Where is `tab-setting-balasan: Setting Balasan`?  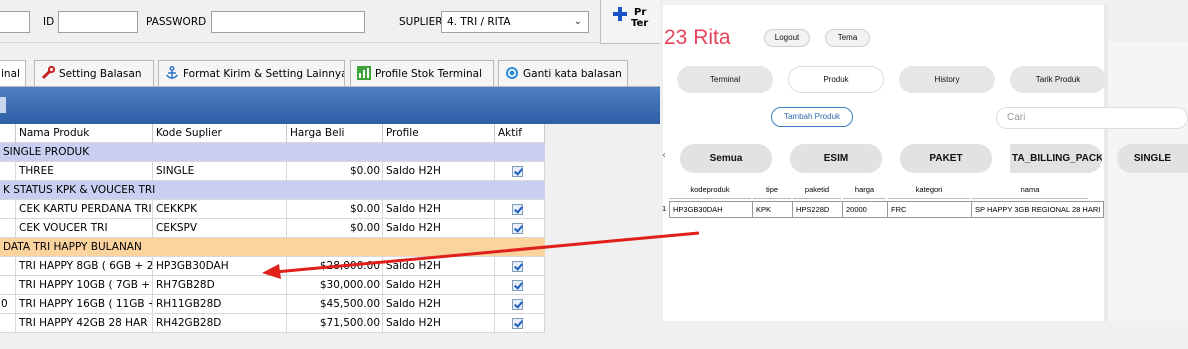
tab-setting-balasan: Setting Balasan is located at coordinates (94, 73).